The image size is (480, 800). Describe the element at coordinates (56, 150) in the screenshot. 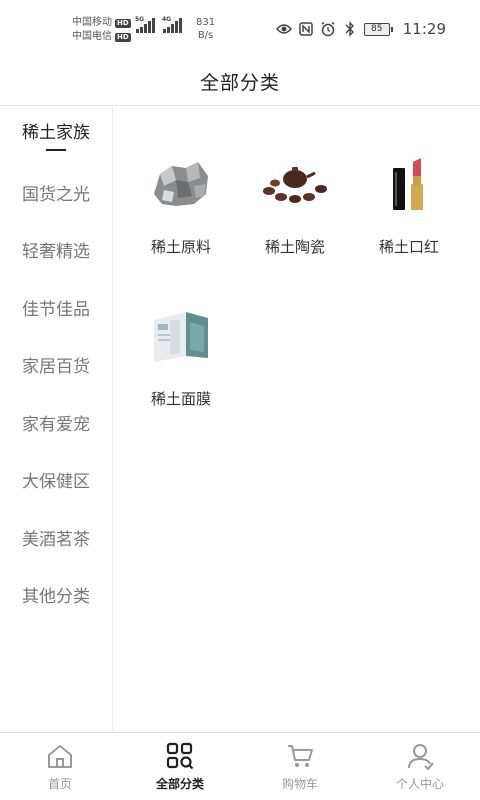

I see `active-indicator` at that location.